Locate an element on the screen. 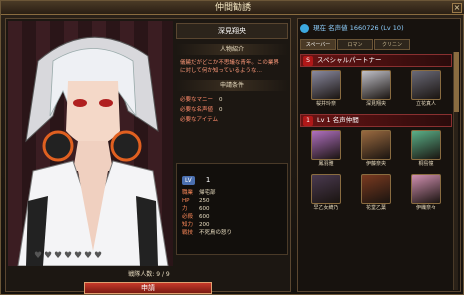  tab-roman: ロマン is located at coordinates (355, 44).